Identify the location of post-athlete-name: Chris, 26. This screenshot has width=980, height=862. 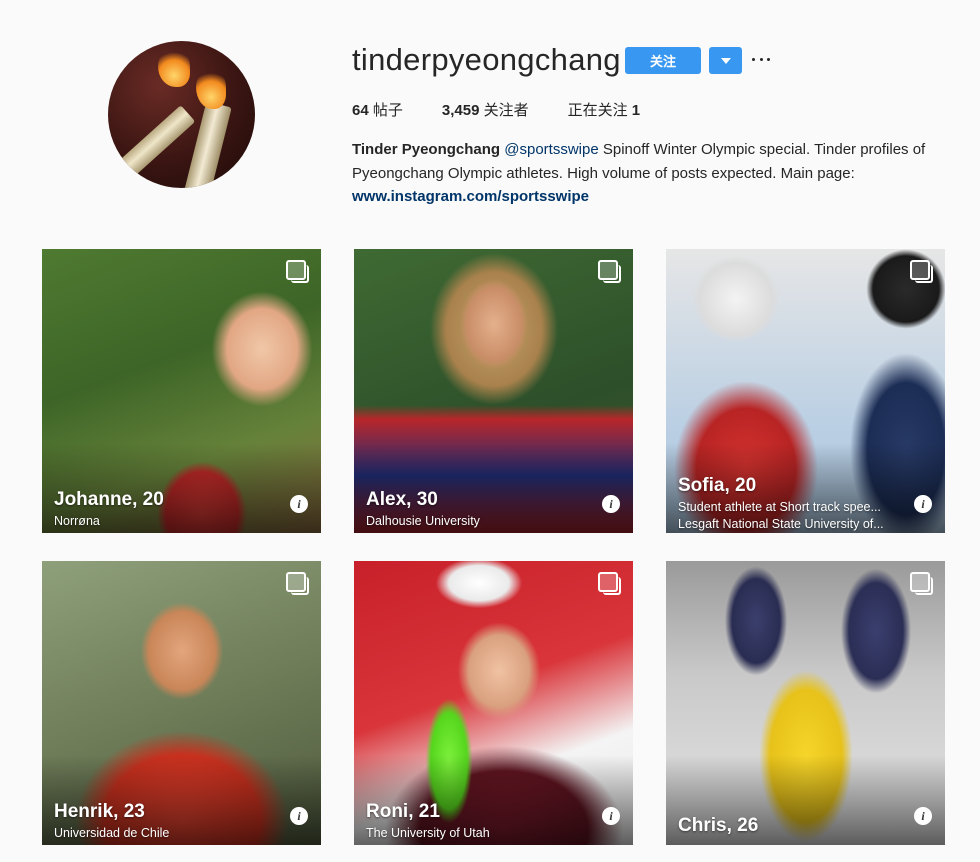
(718, 825).